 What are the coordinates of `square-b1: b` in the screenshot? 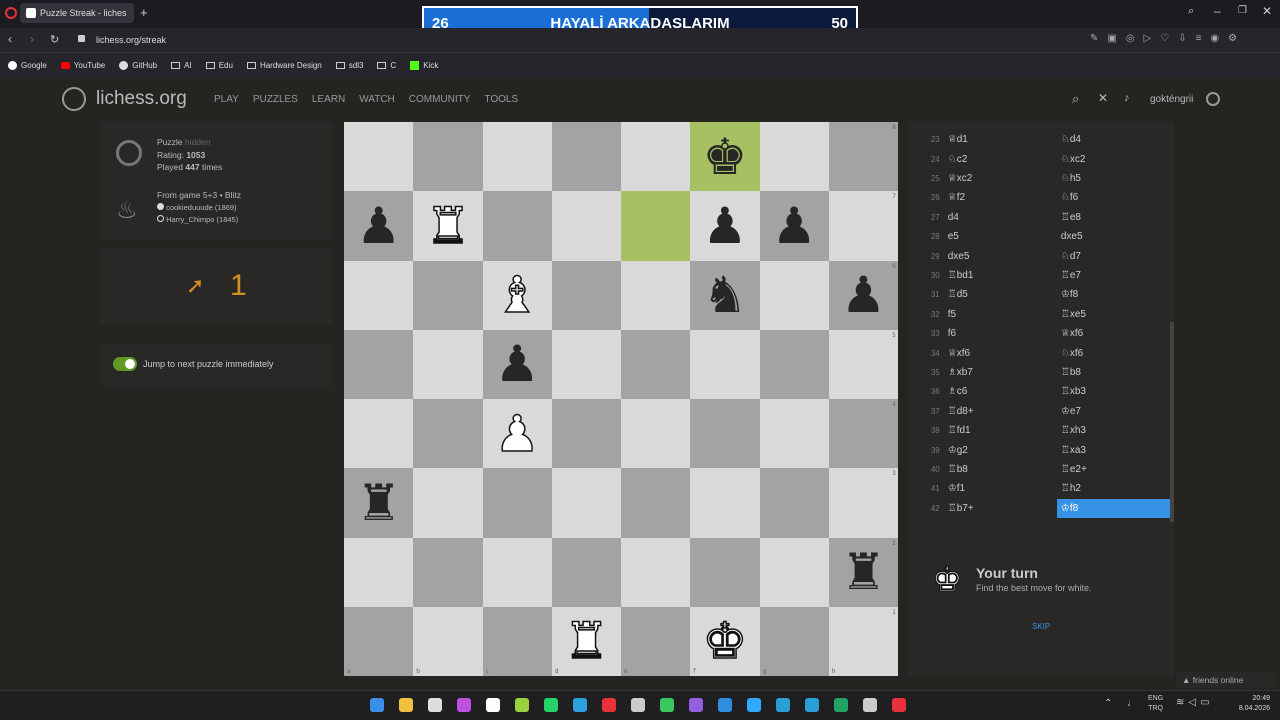 It's located at (448, 641).